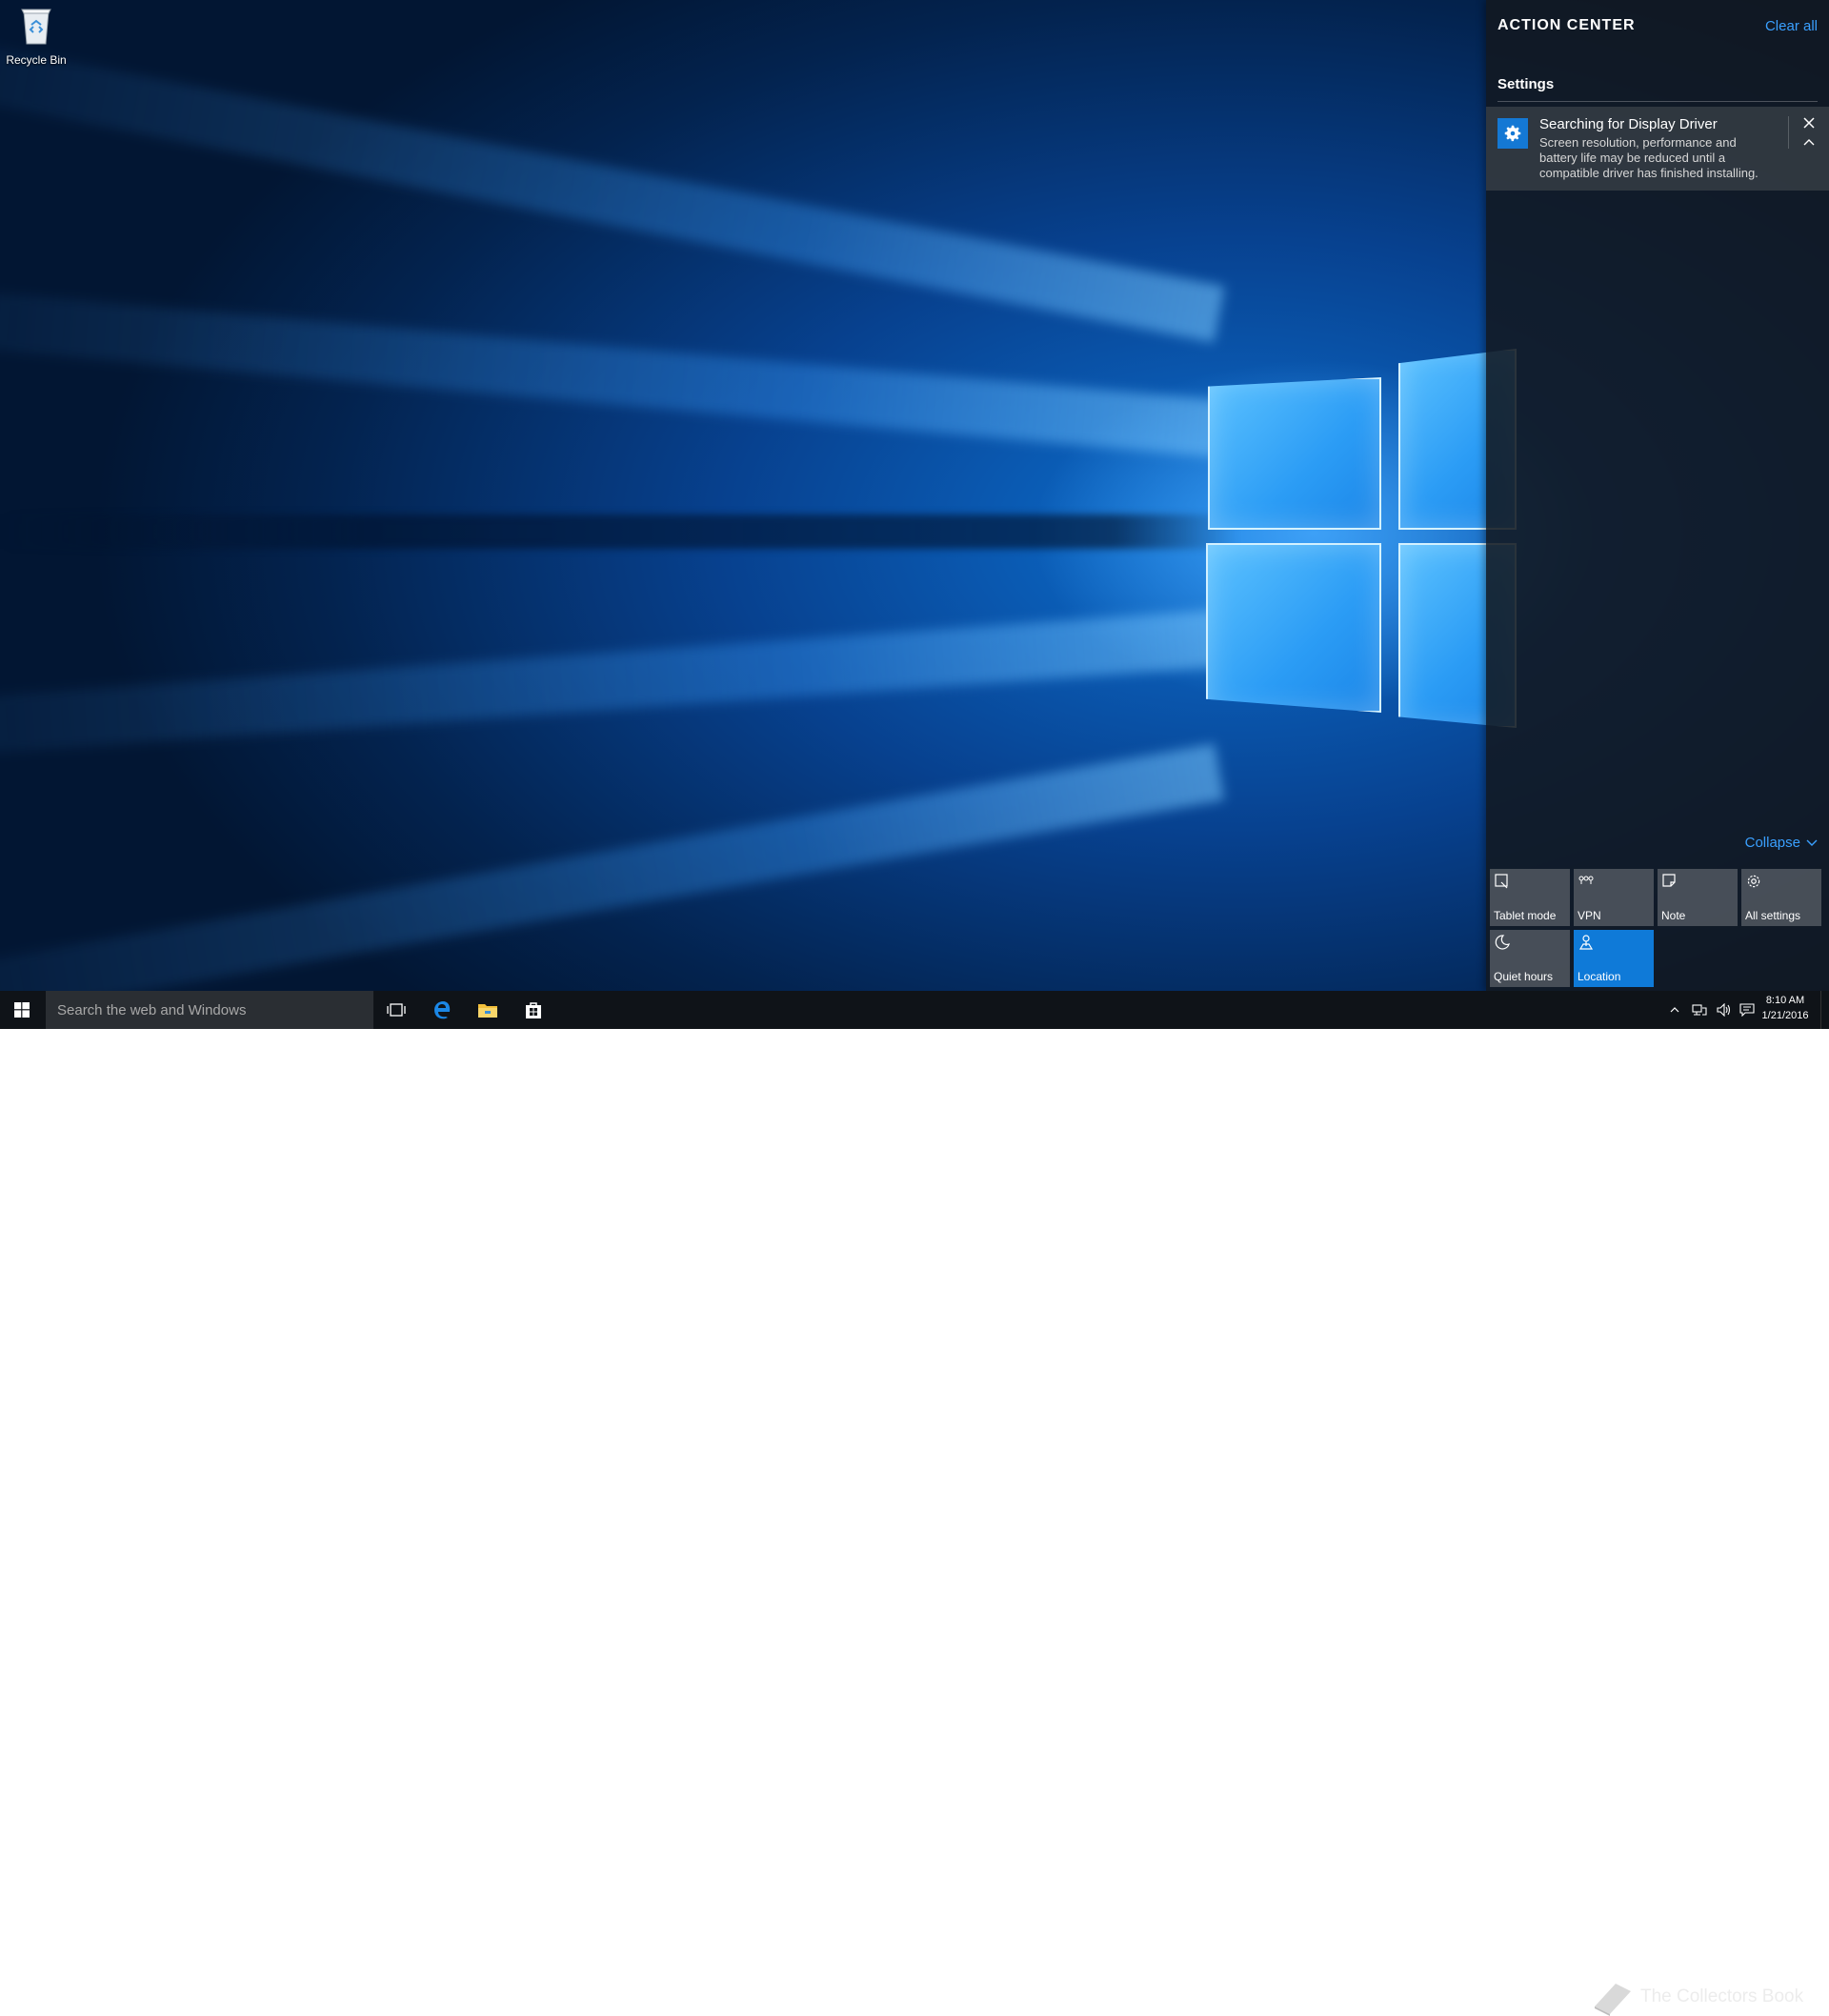  I want to click on watermark: The Collectors Book, so click(1696, 1997).